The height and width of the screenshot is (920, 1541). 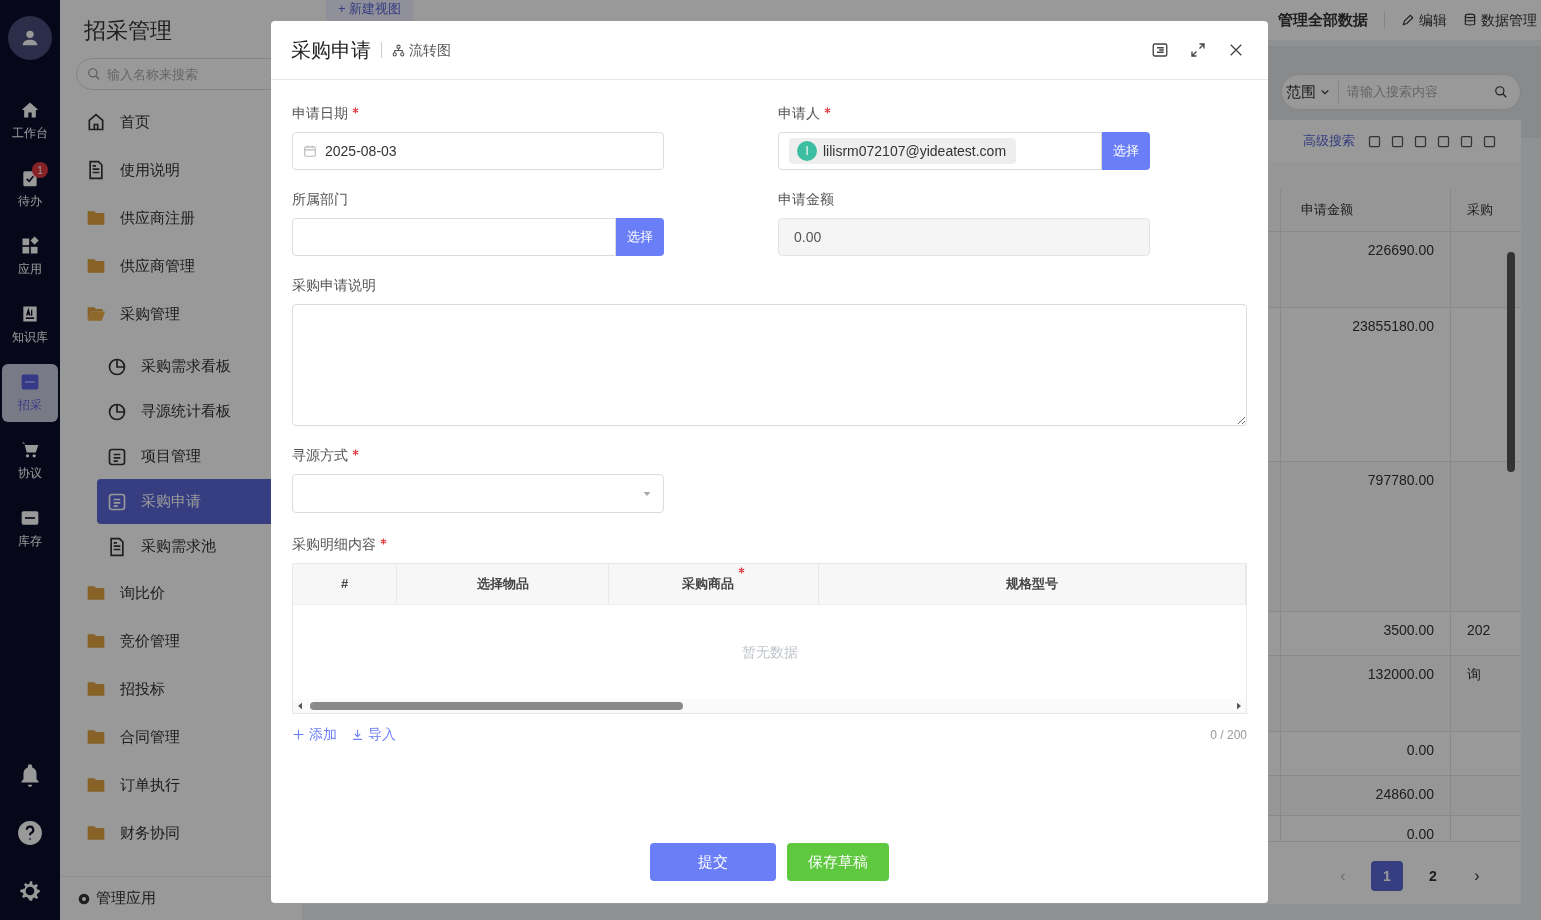 What do you see at coordinates (1239, 706) in the screenshot?
I see `scroll-right-icon` at bounding box center [1239, 706].